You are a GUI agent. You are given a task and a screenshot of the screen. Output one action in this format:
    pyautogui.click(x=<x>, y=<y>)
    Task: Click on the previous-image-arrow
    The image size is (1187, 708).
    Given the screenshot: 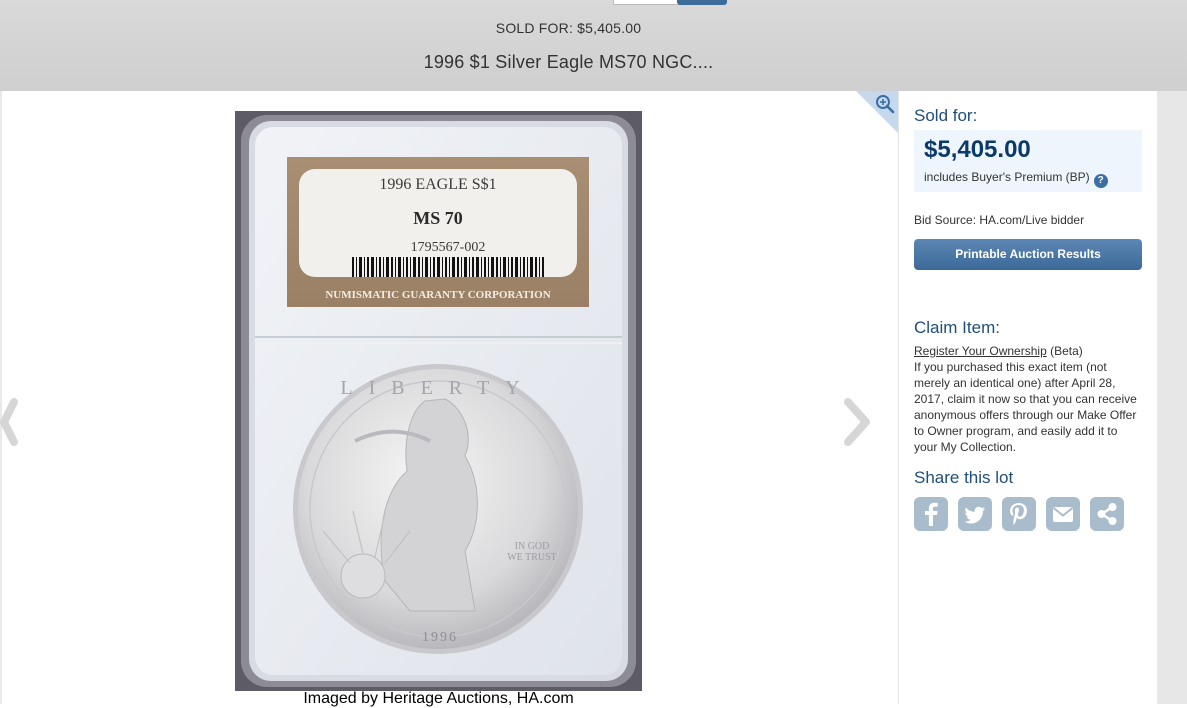 What is the action you would take?
    pyautogui.click(x=11, y=422)
    